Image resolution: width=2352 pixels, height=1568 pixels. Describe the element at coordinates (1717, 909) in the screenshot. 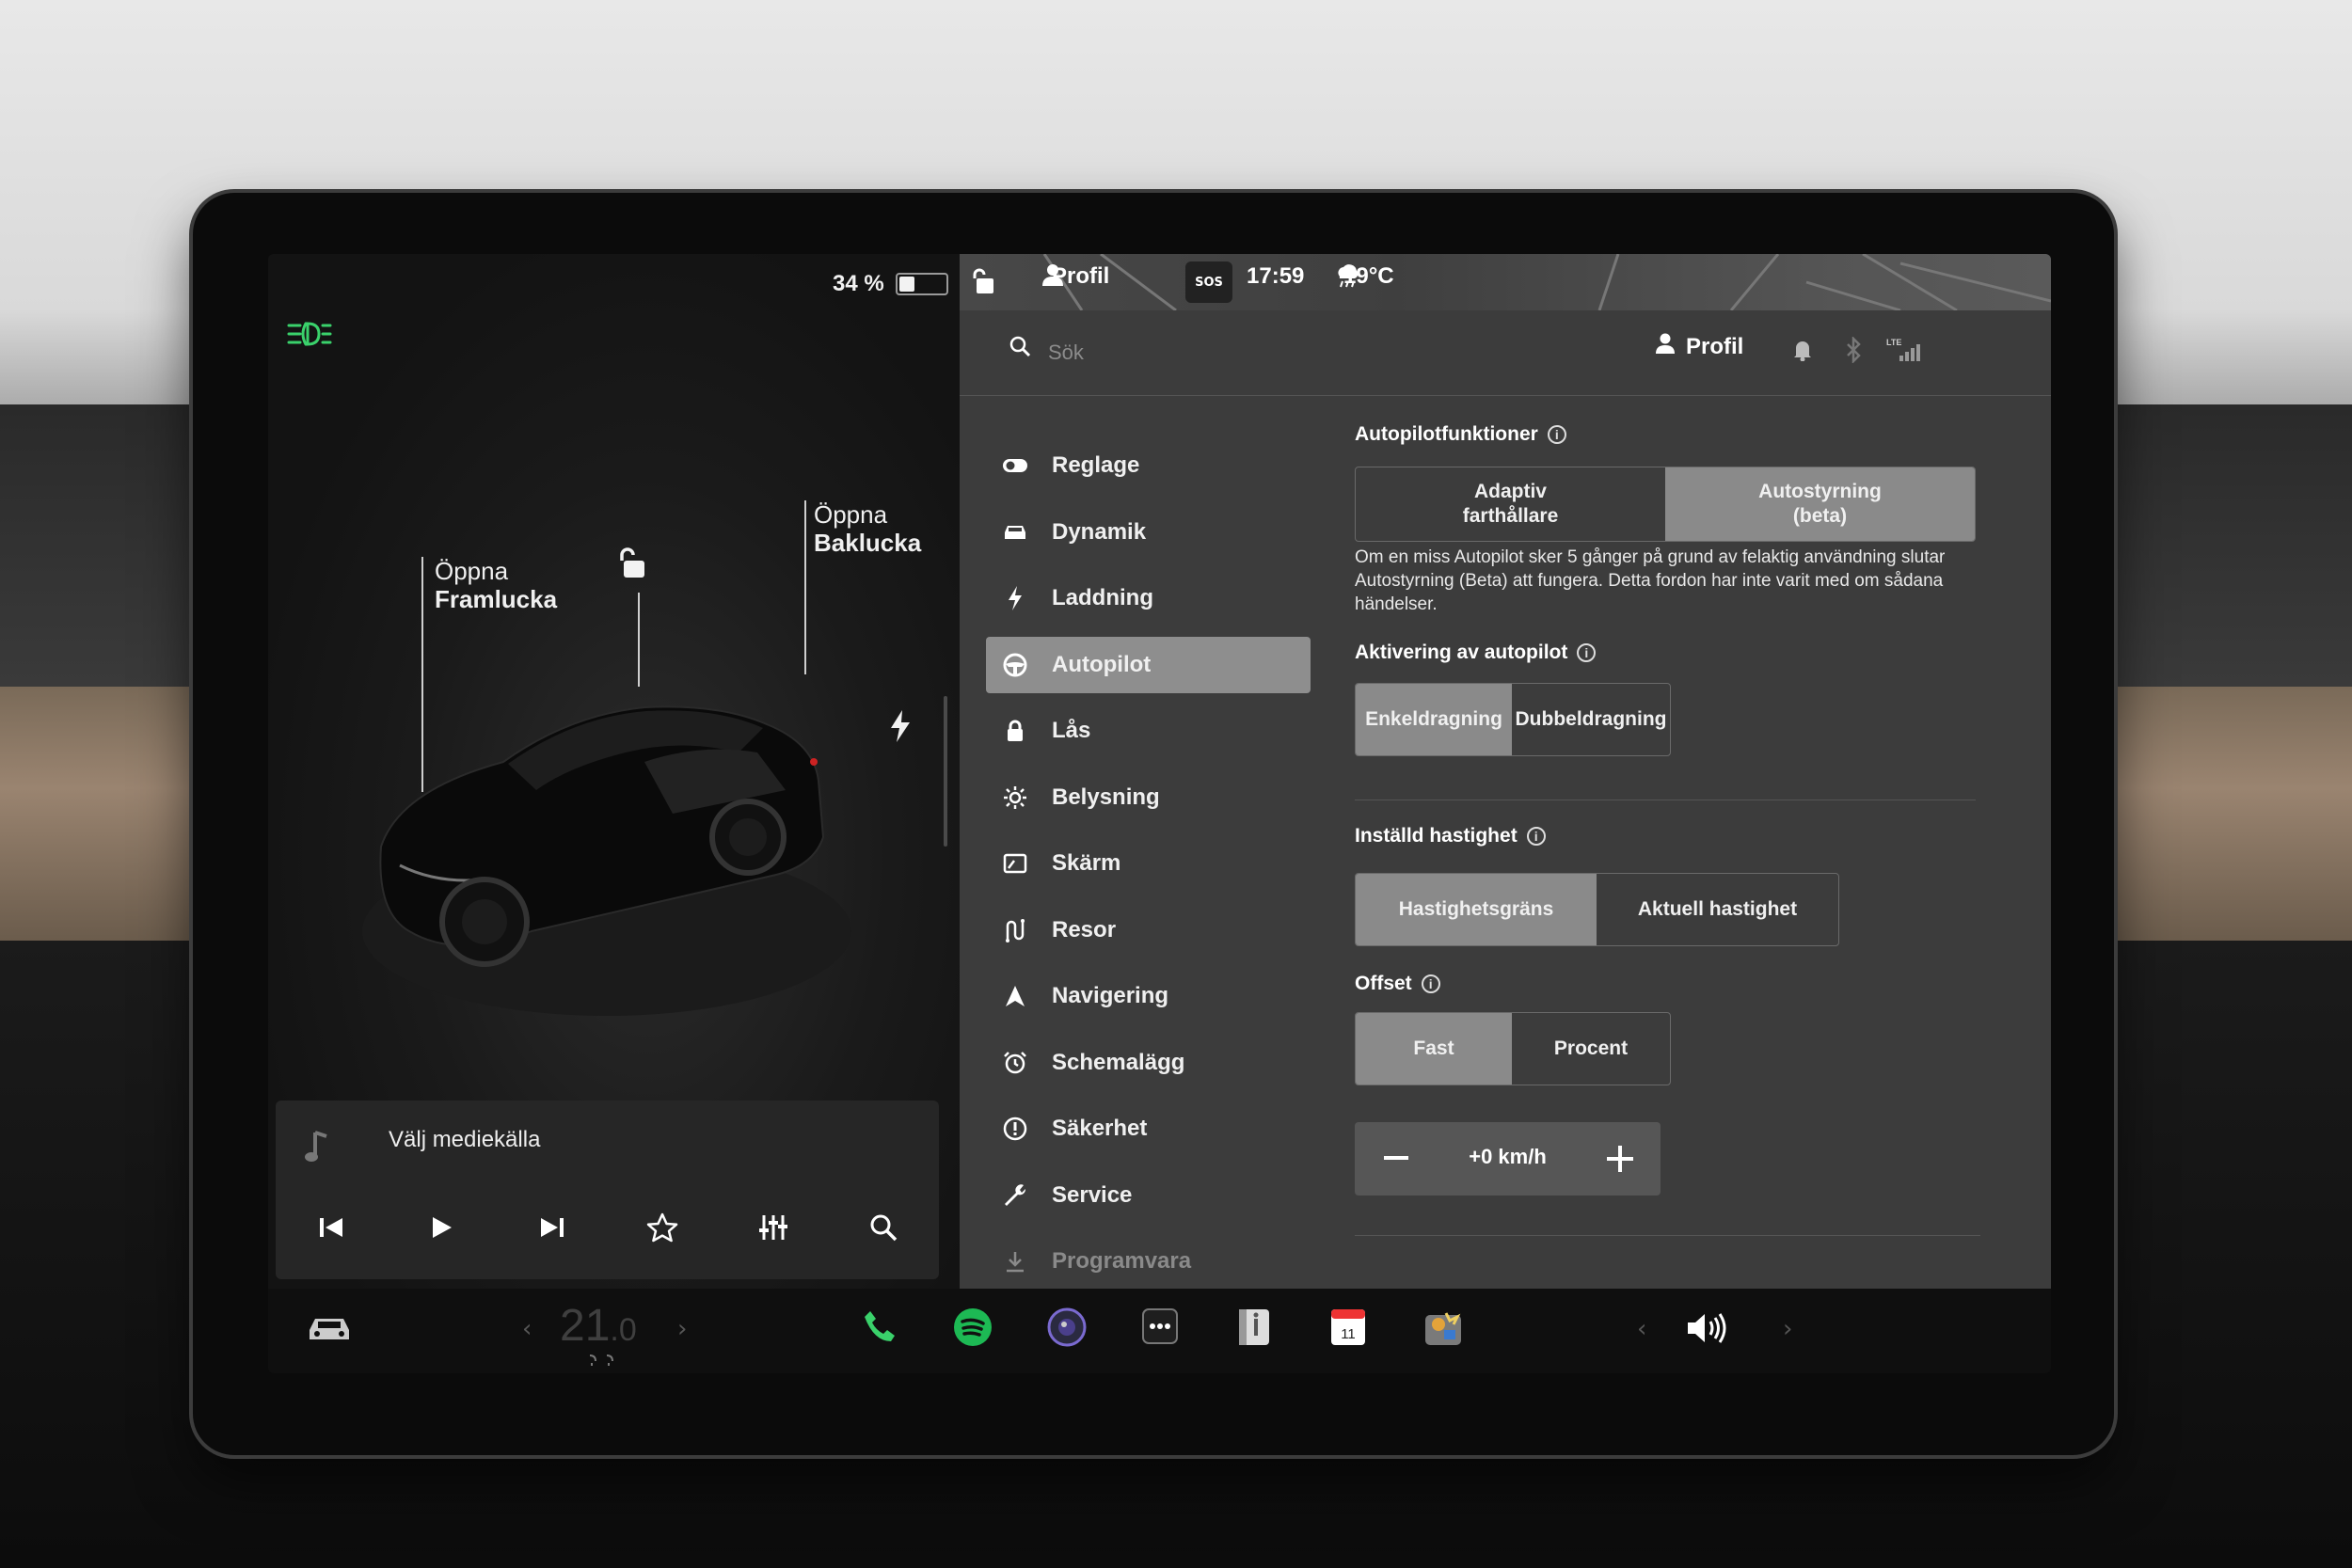

I see `option-current-speed: Aktuell hastighet` at that location.